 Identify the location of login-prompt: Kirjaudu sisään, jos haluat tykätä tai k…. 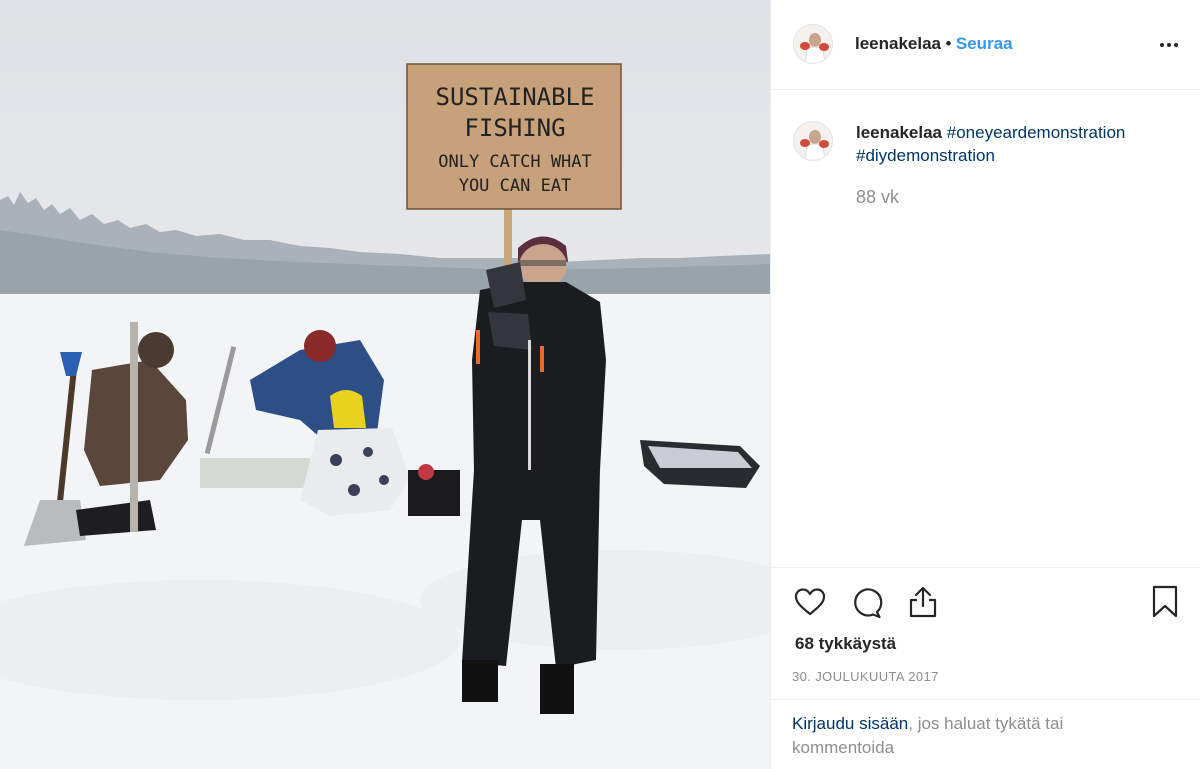
(985, 734).